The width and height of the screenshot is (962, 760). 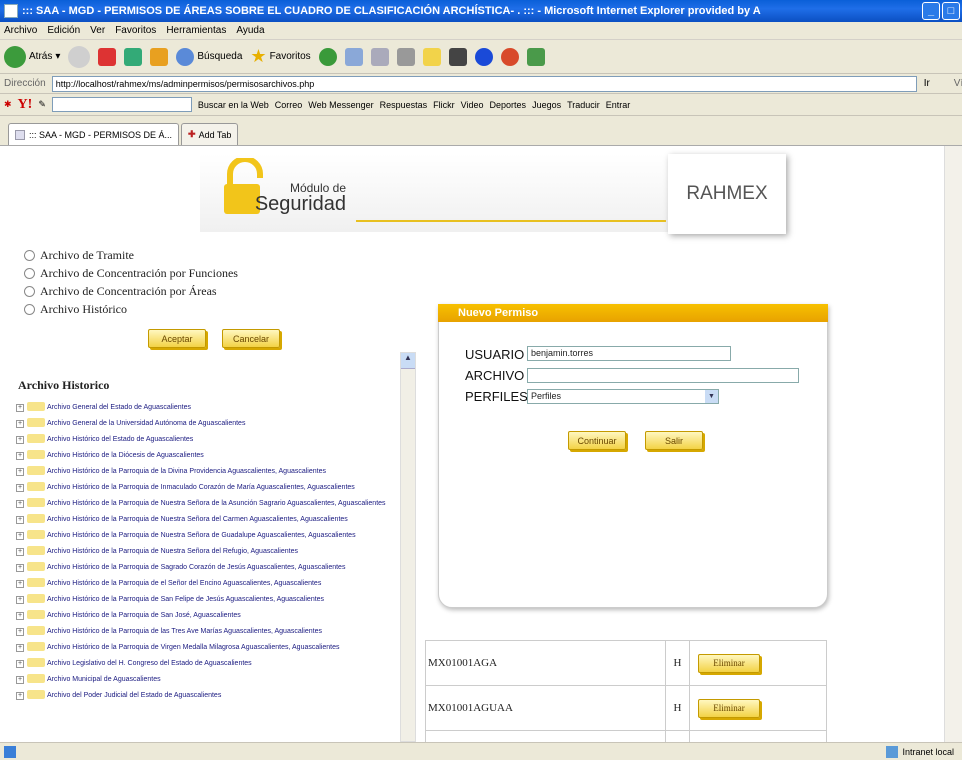 I want to click on menu-herramientas: Herramientas, so click(x=196, y=30).